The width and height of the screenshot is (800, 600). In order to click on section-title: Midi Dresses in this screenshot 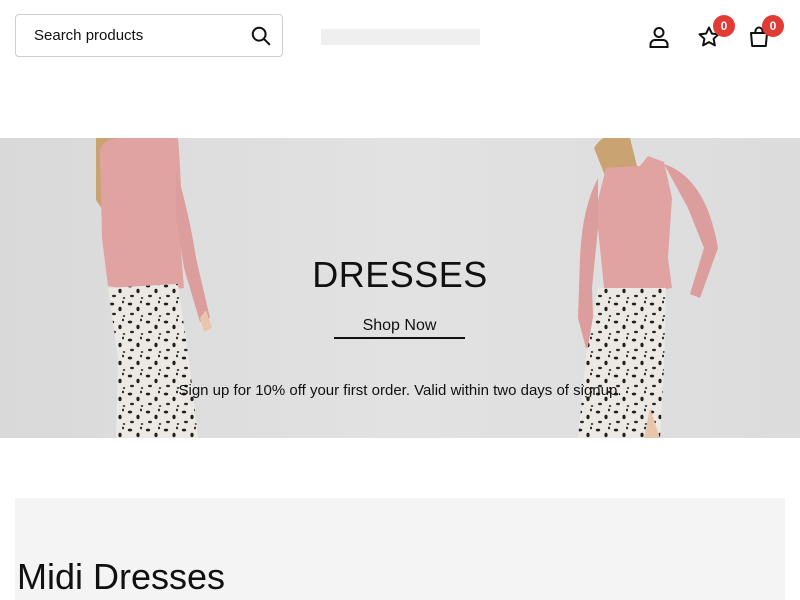, I will do `click(121, 576)`.